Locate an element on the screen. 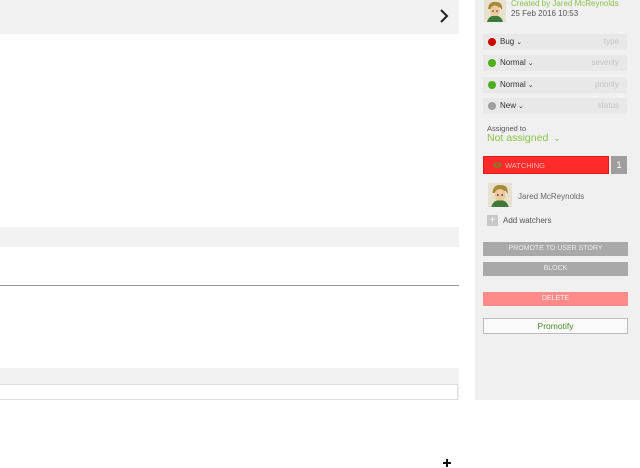 This screenshot has width=640, height=468. plus-icon is located at coordinates (447, 463).